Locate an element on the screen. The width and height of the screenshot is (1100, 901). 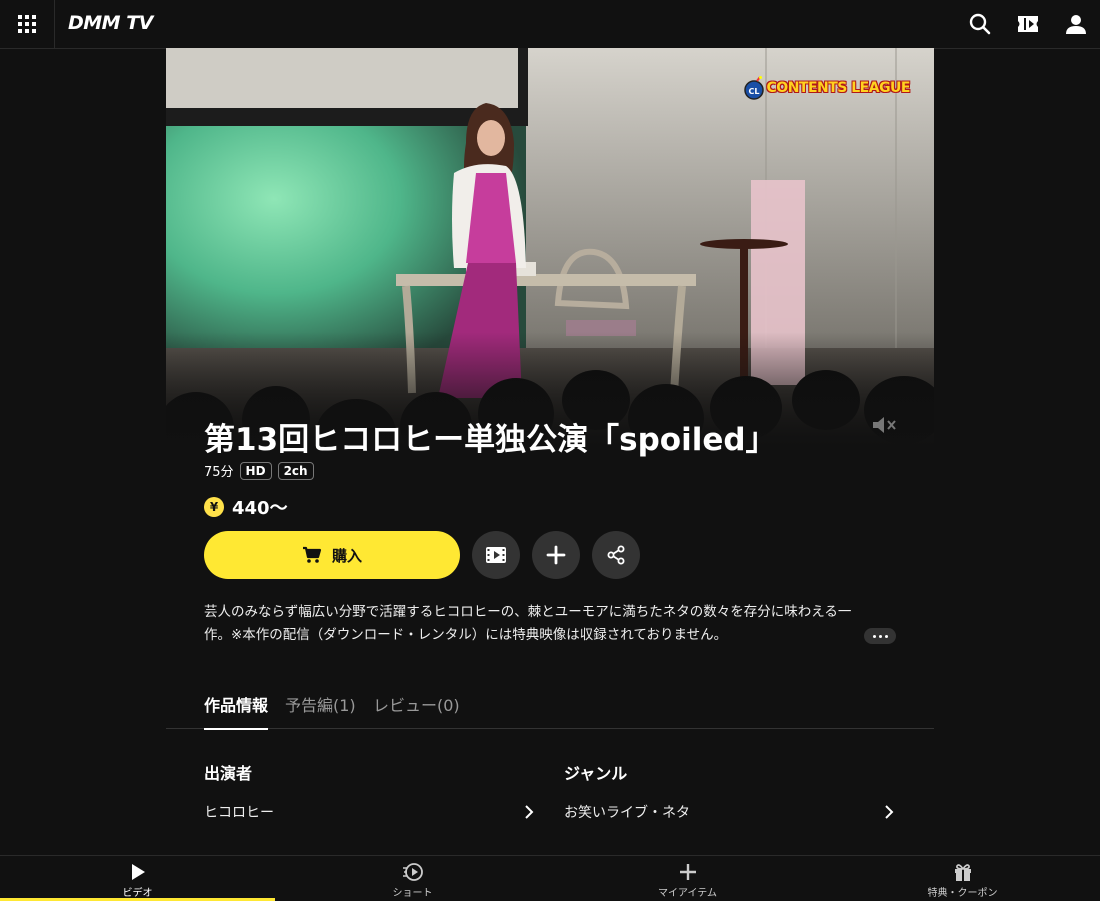
meta-row: 75分 HD 2ch is located at coordinates (259, 470).